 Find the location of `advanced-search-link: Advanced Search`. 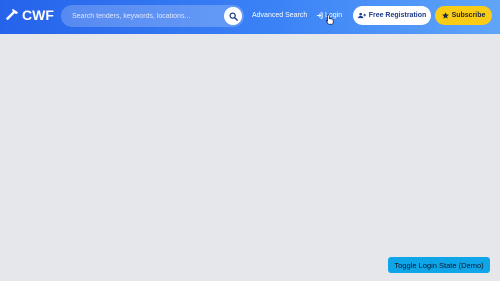

advanced-search-link: Advanced Search is located at coordinates (279, 15).